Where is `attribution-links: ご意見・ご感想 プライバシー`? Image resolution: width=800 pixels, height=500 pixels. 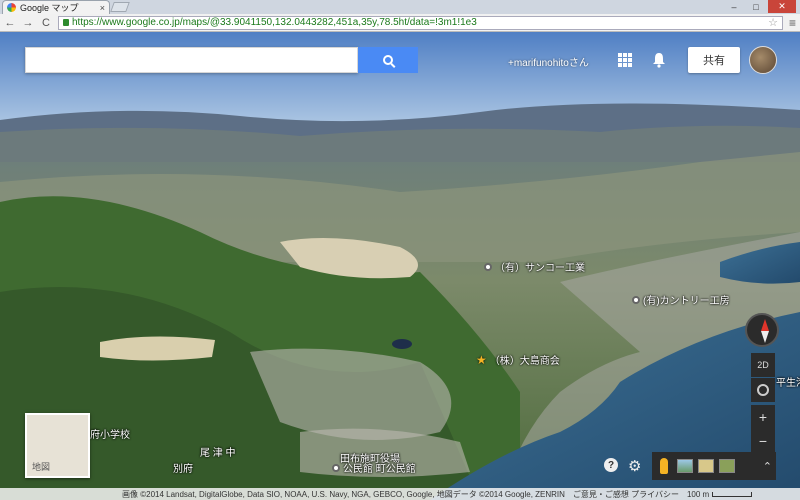 attribution-links: ご意見・ご感想 プライバシー is located at coordinates (626, 494).